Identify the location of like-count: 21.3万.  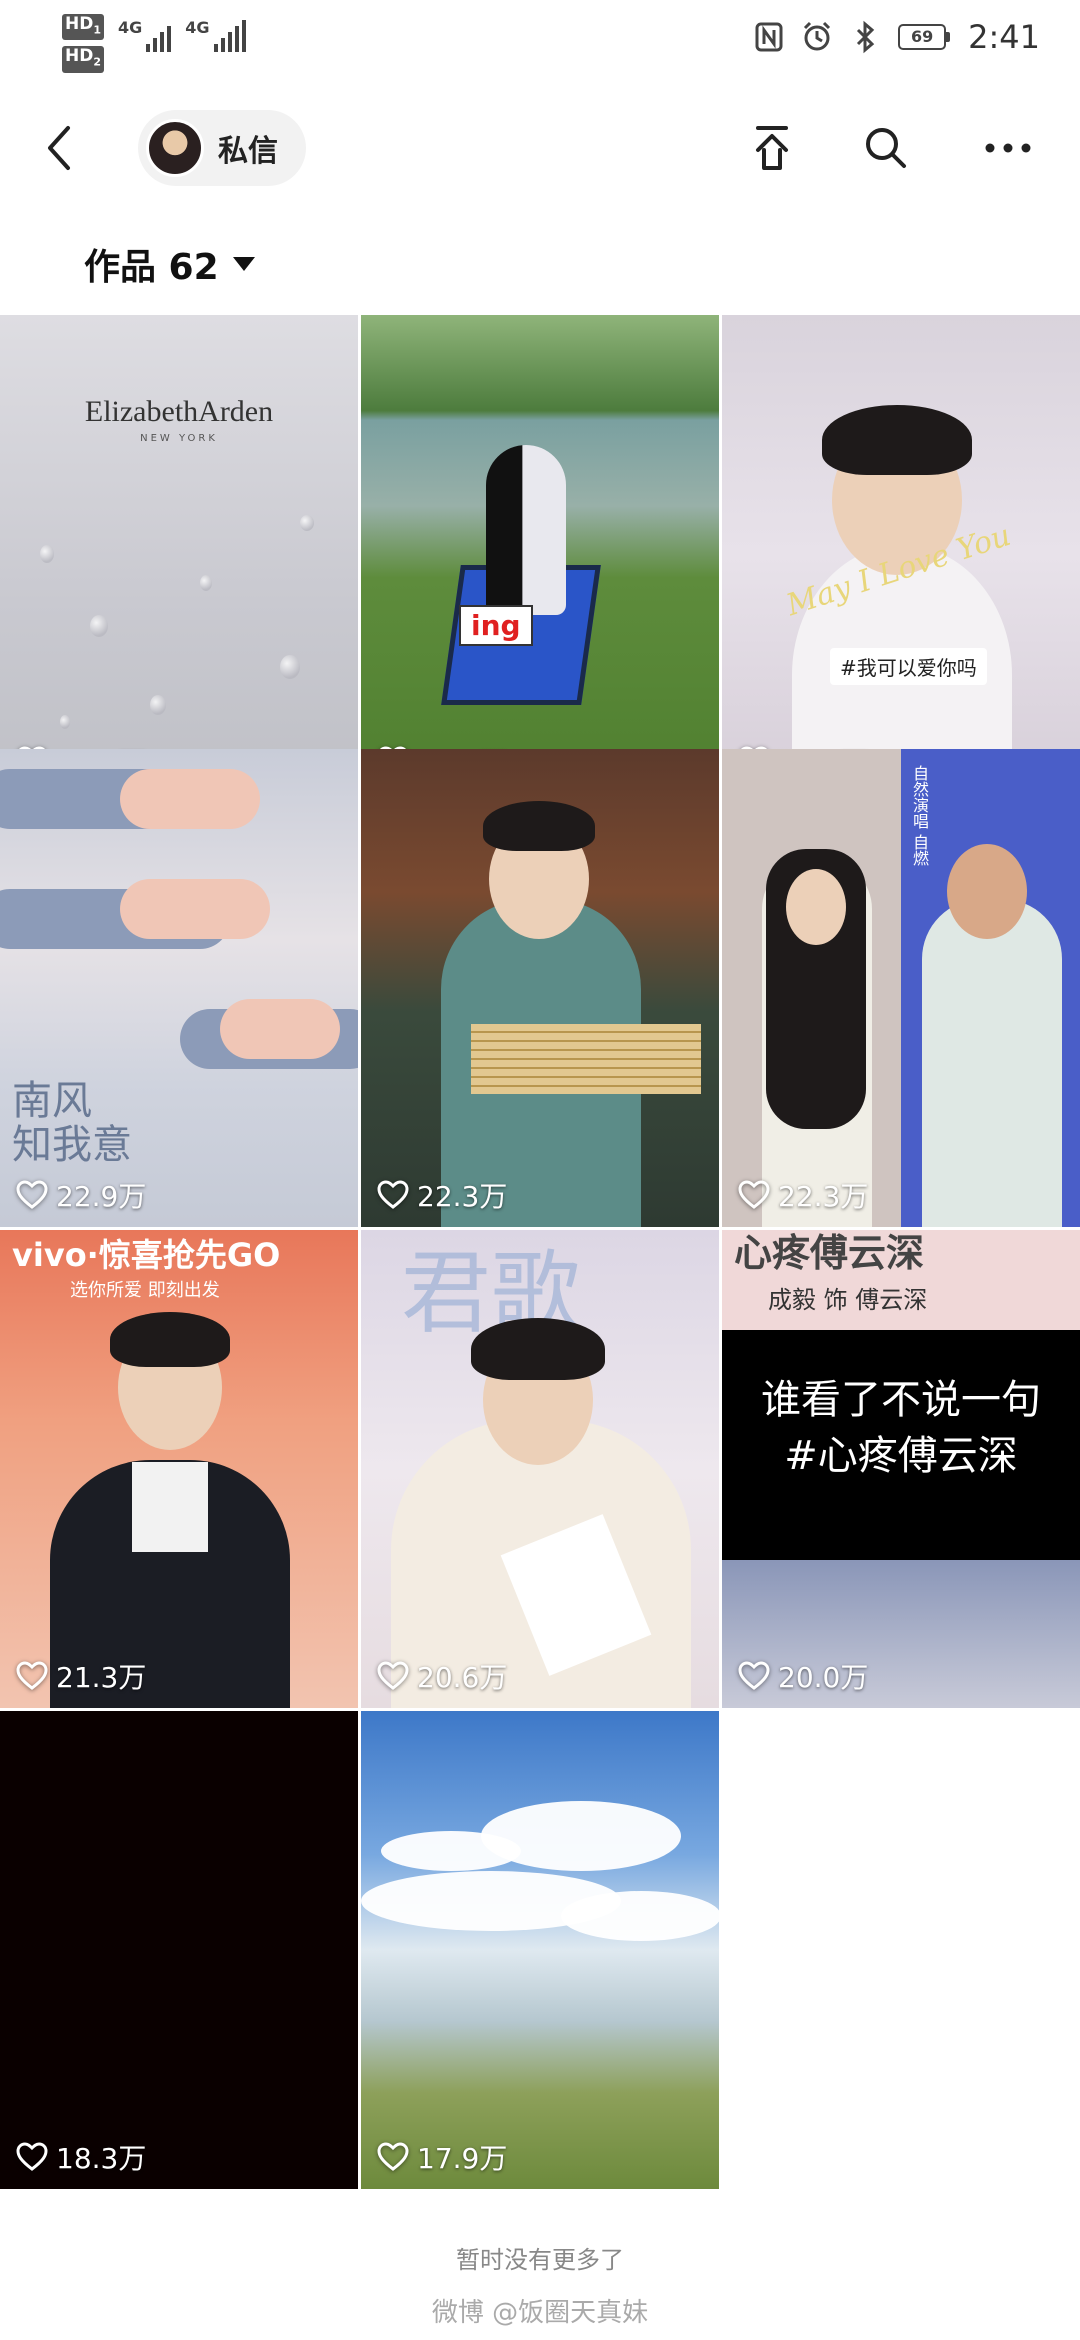
(81, 1676).